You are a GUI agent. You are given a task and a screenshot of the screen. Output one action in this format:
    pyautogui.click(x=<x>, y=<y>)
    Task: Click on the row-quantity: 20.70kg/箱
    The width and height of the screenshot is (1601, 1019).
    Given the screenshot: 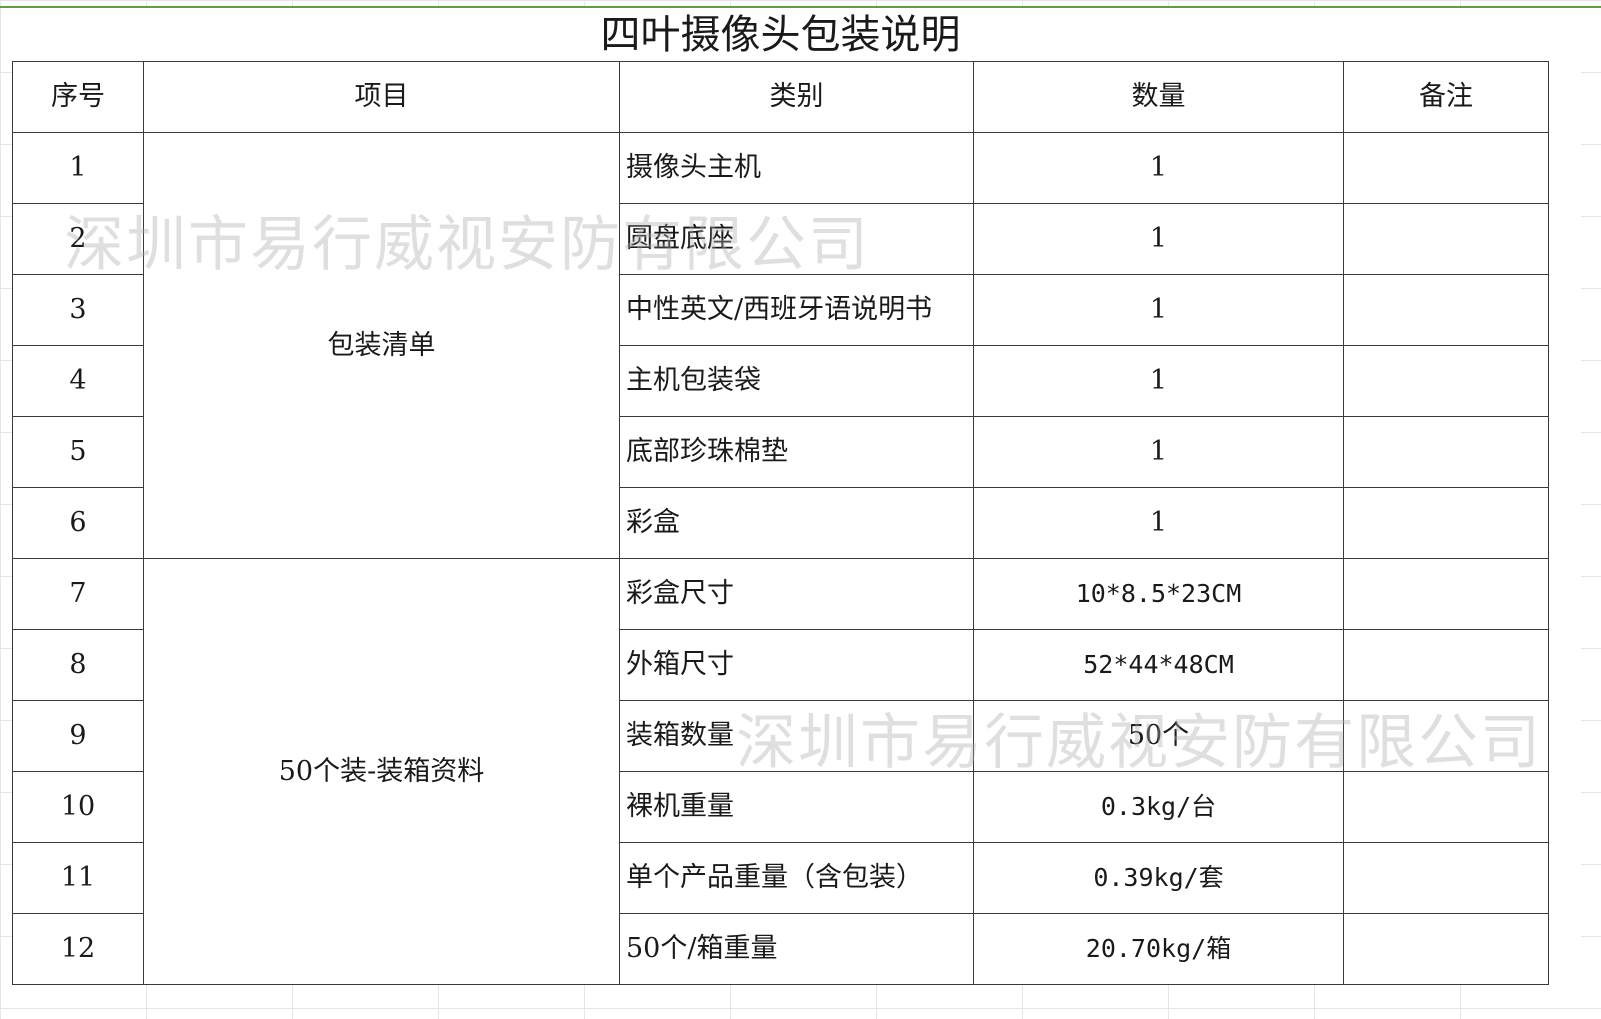 What is the action you would take?
    pyautogui.click(x=1158, y=949)
    